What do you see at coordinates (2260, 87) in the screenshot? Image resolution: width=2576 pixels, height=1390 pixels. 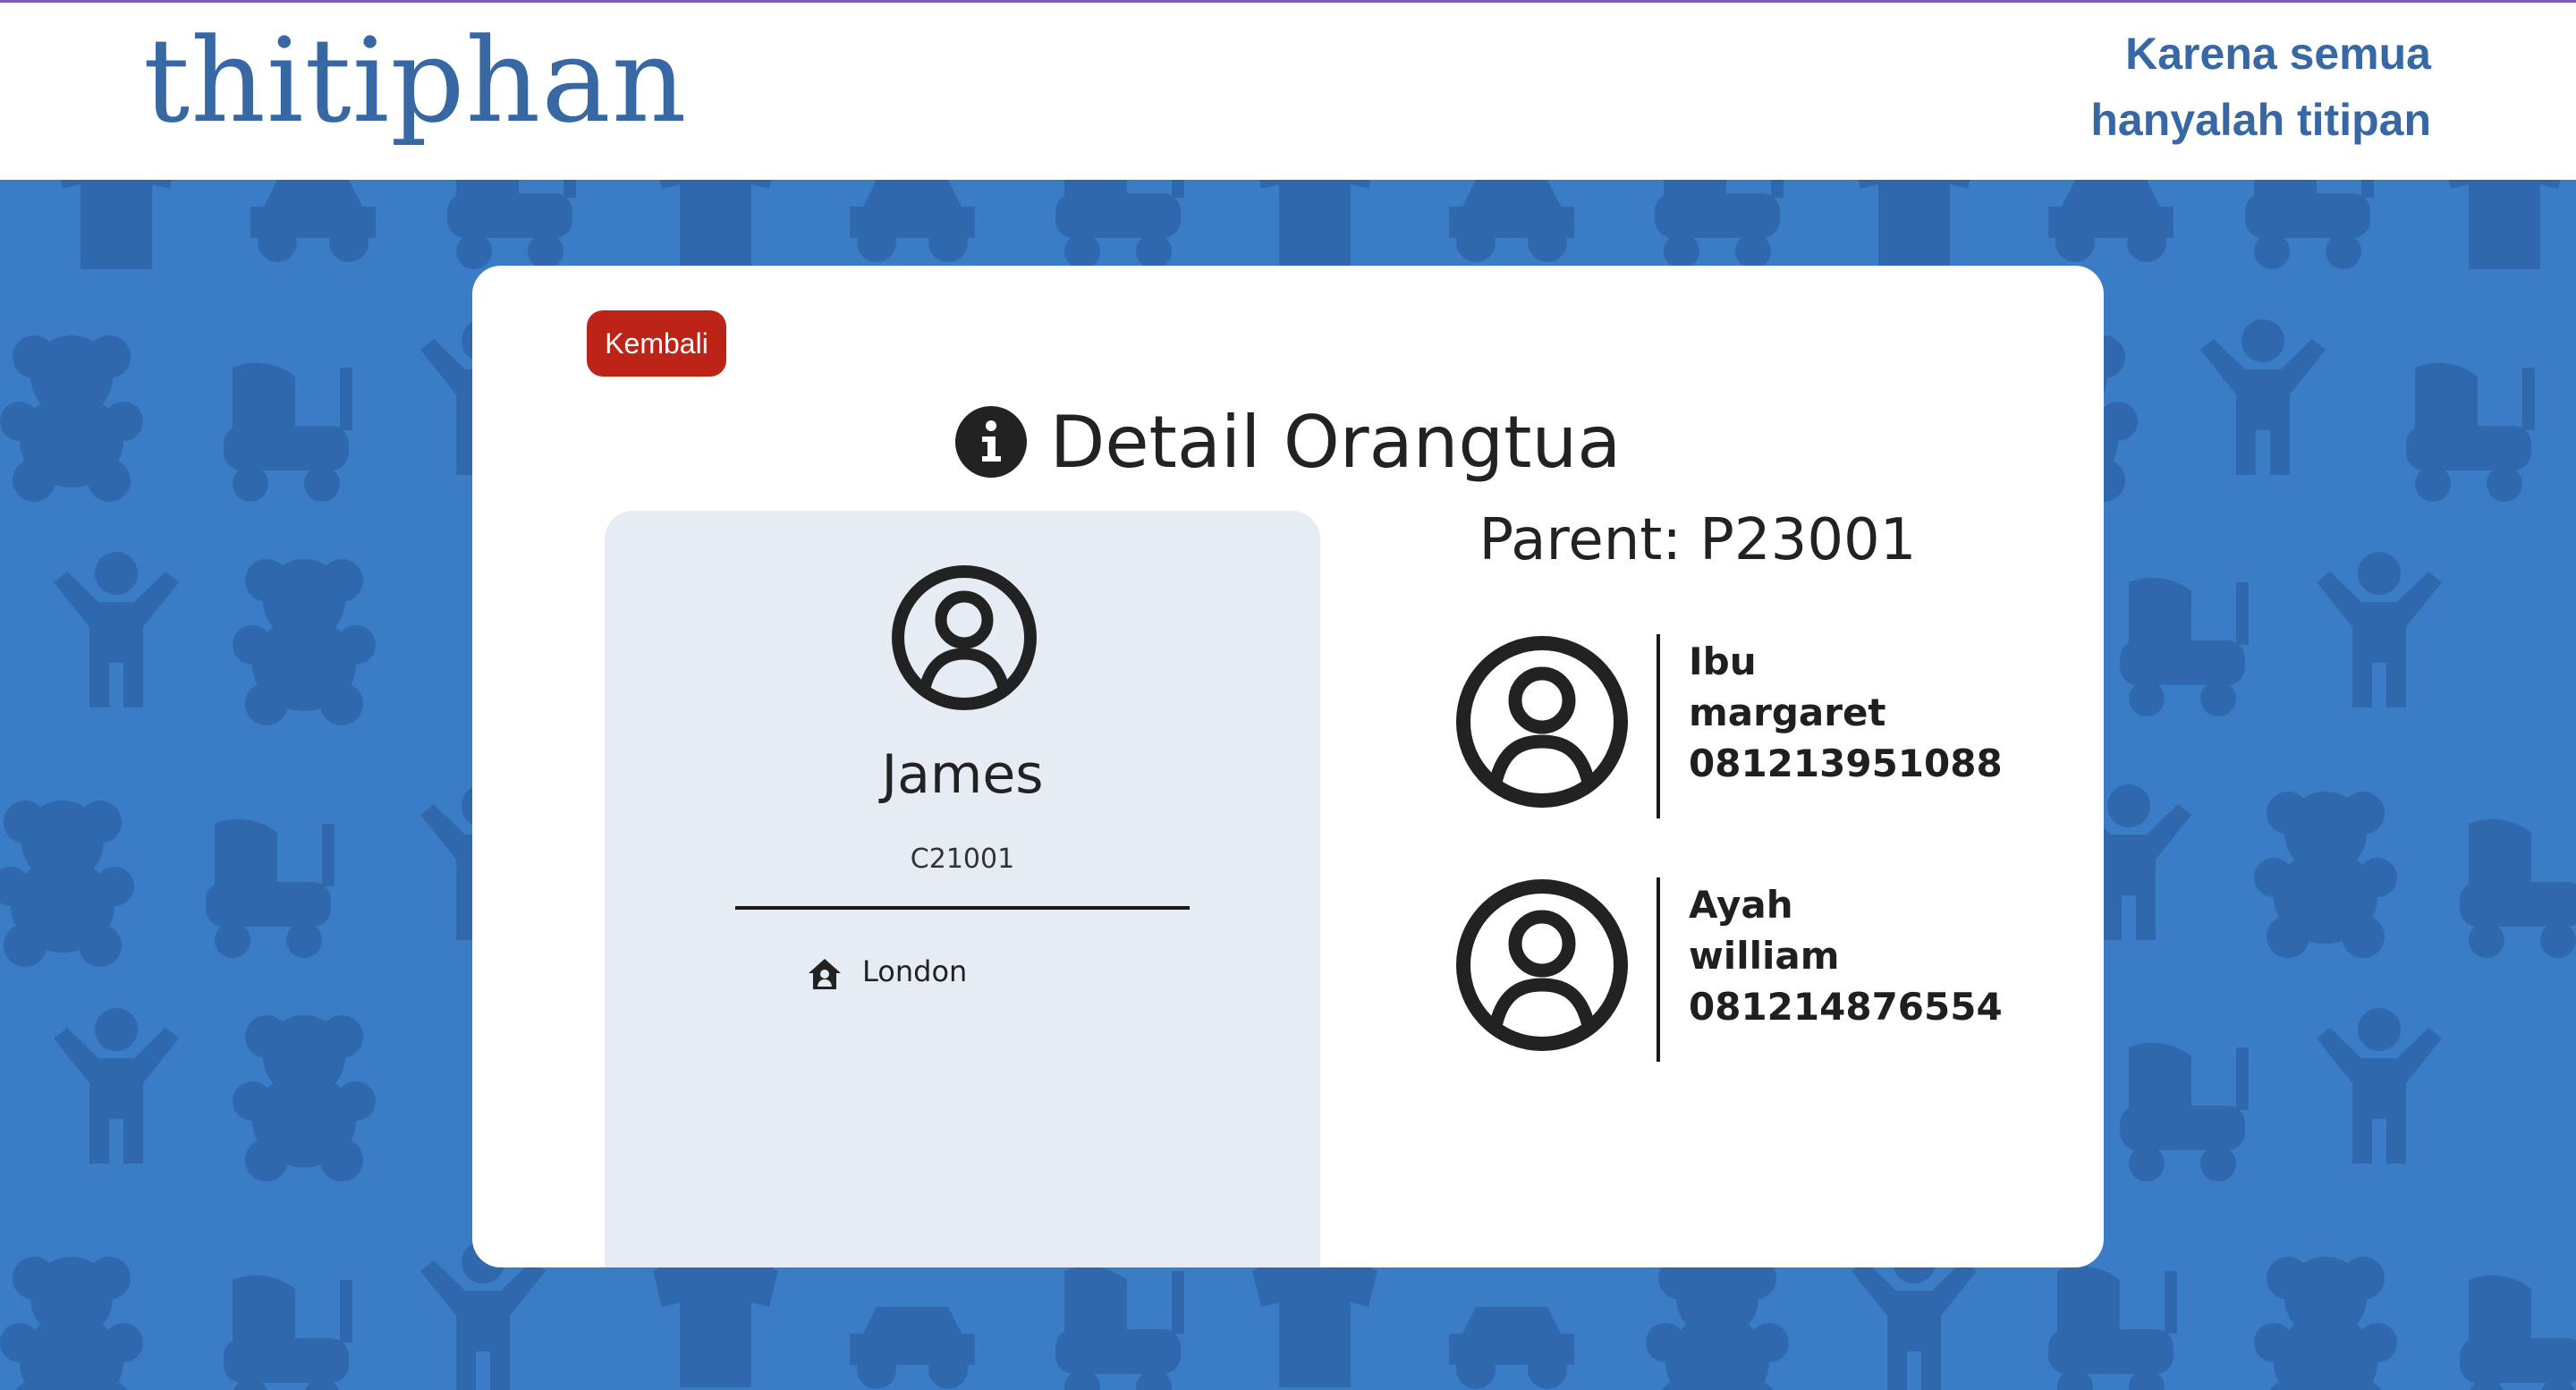 I see `tagline: Karena semua hanyalah titipan` at bounding box center [2260, 87].